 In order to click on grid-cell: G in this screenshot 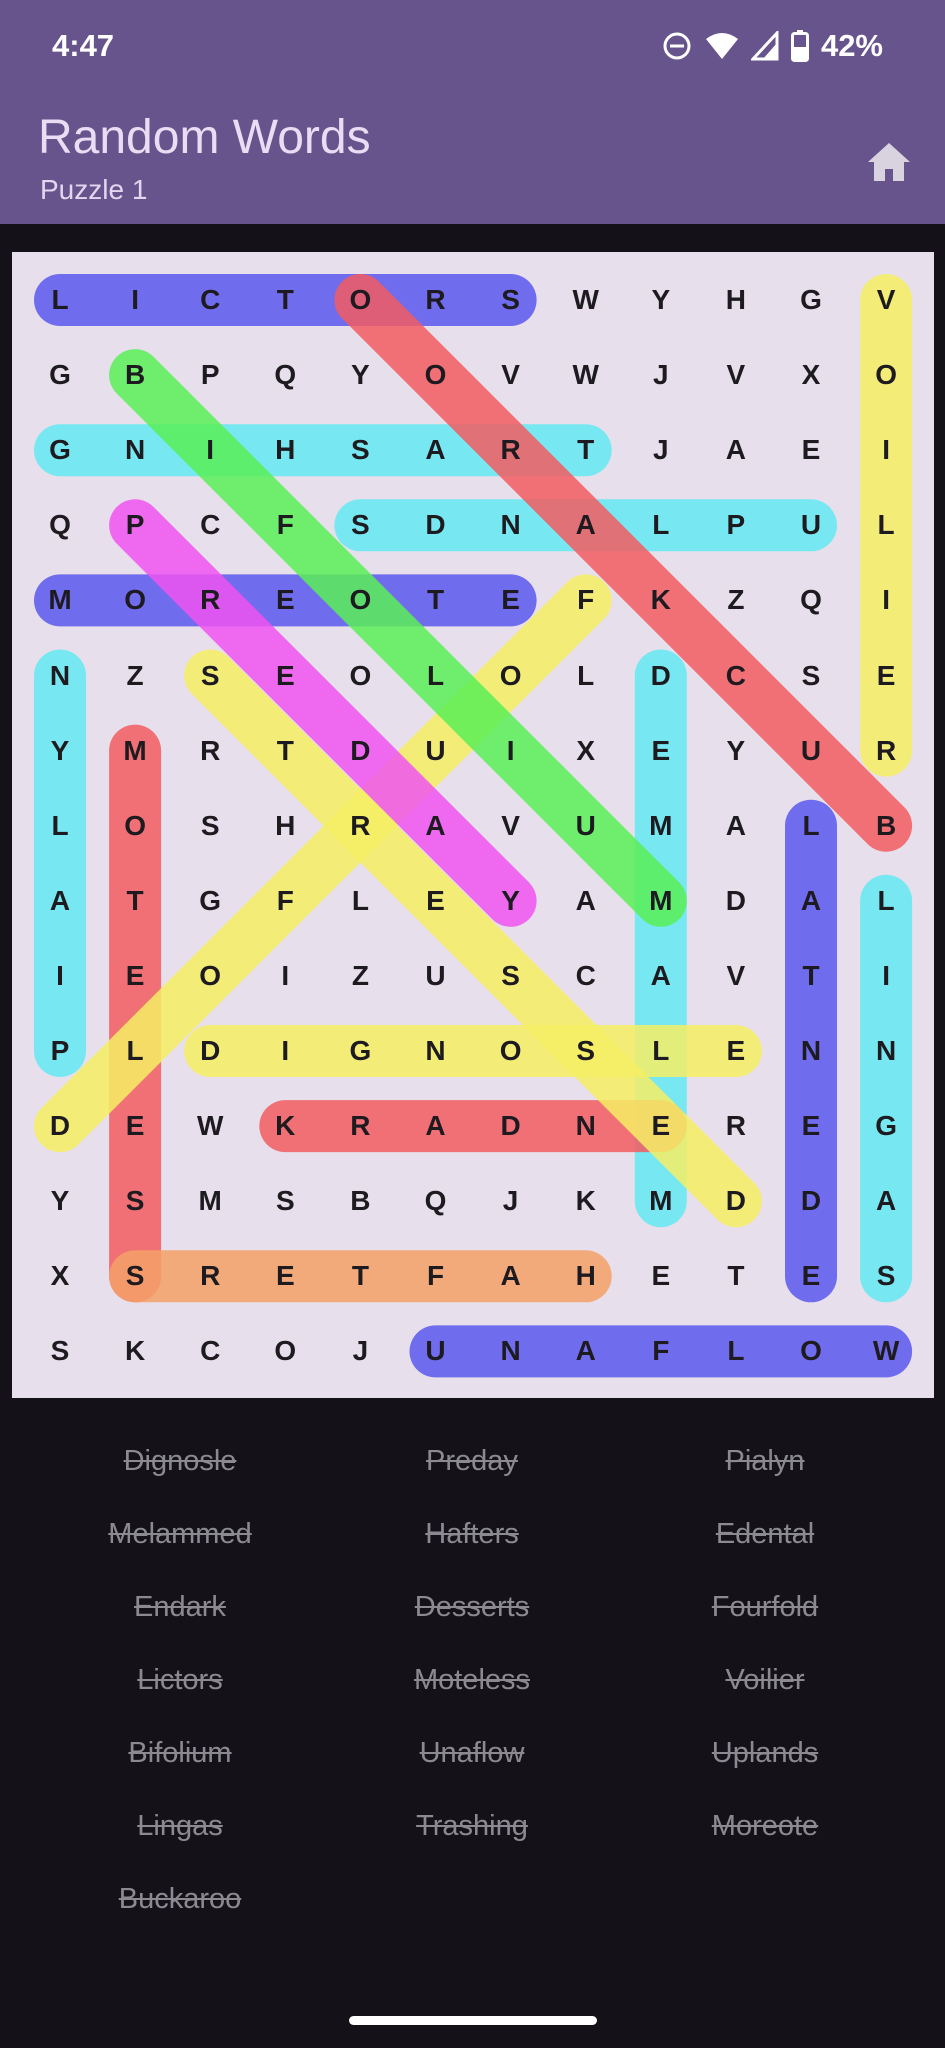, I will do `click(60, 375)`.